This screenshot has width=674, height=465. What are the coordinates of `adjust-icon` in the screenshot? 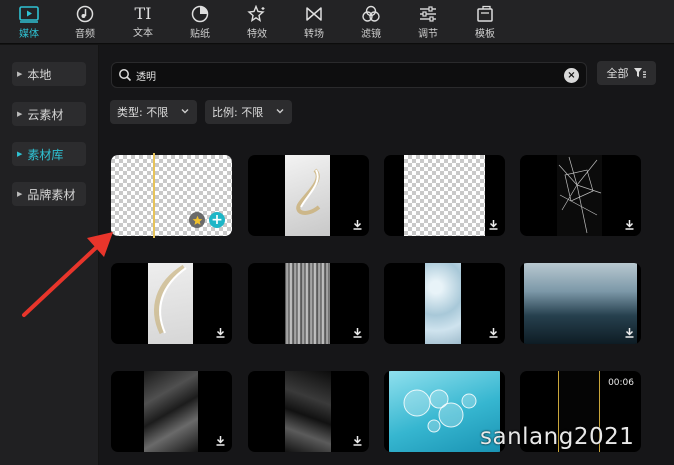 It's located at (428, 14).